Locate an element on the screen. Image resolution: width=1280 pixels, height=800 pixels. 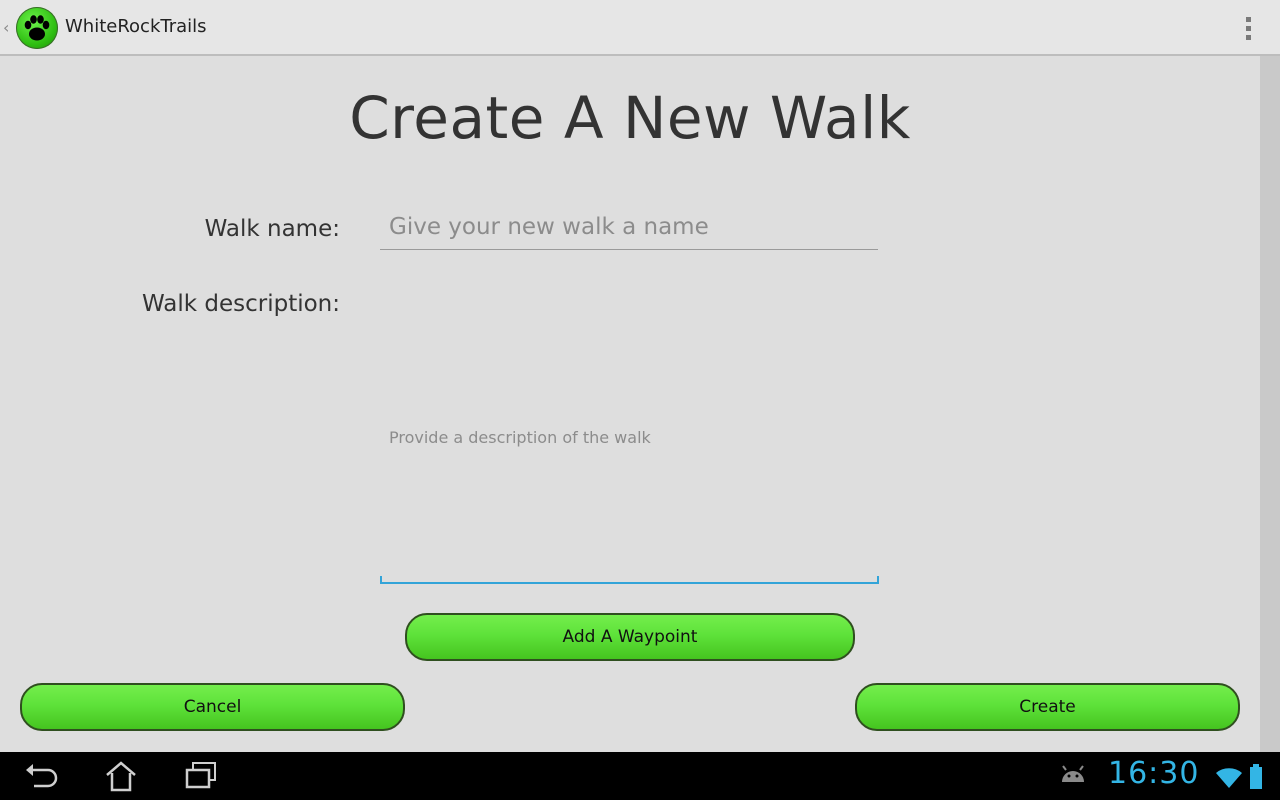
up-caret-icon: ‹ is located at coordinates (8, 28).